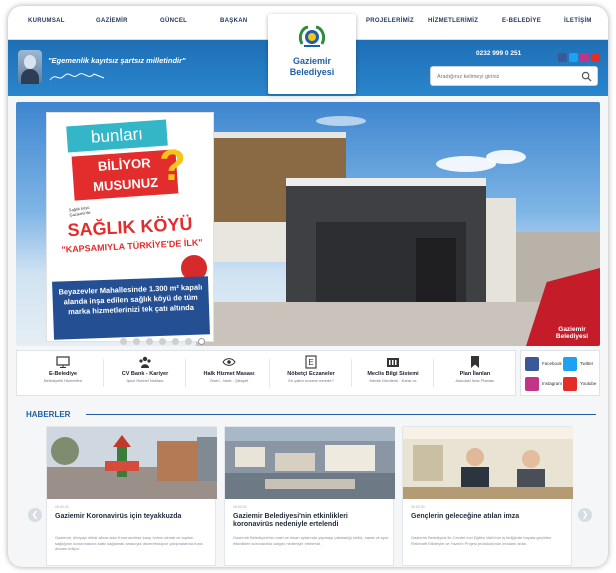 This screenshot has height=573, width=616. What do you see at coordinates (573, 57) in the screenshot?
I see `header-twitter-icon` at bounding box center [573, 57].